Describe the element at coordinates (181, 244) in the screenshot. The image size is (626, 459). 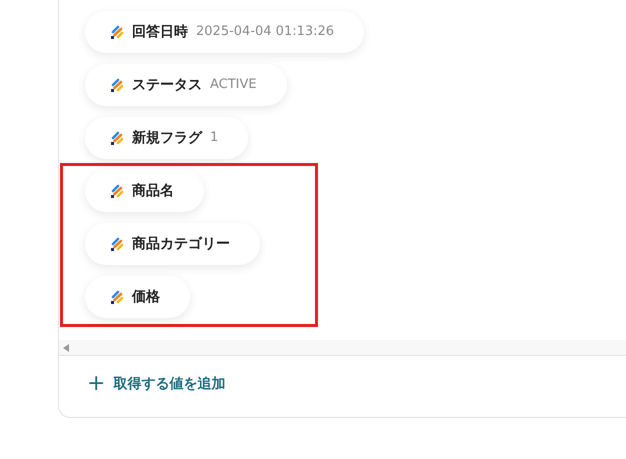
I see `field-label: 商品カテゴリー` at that location.